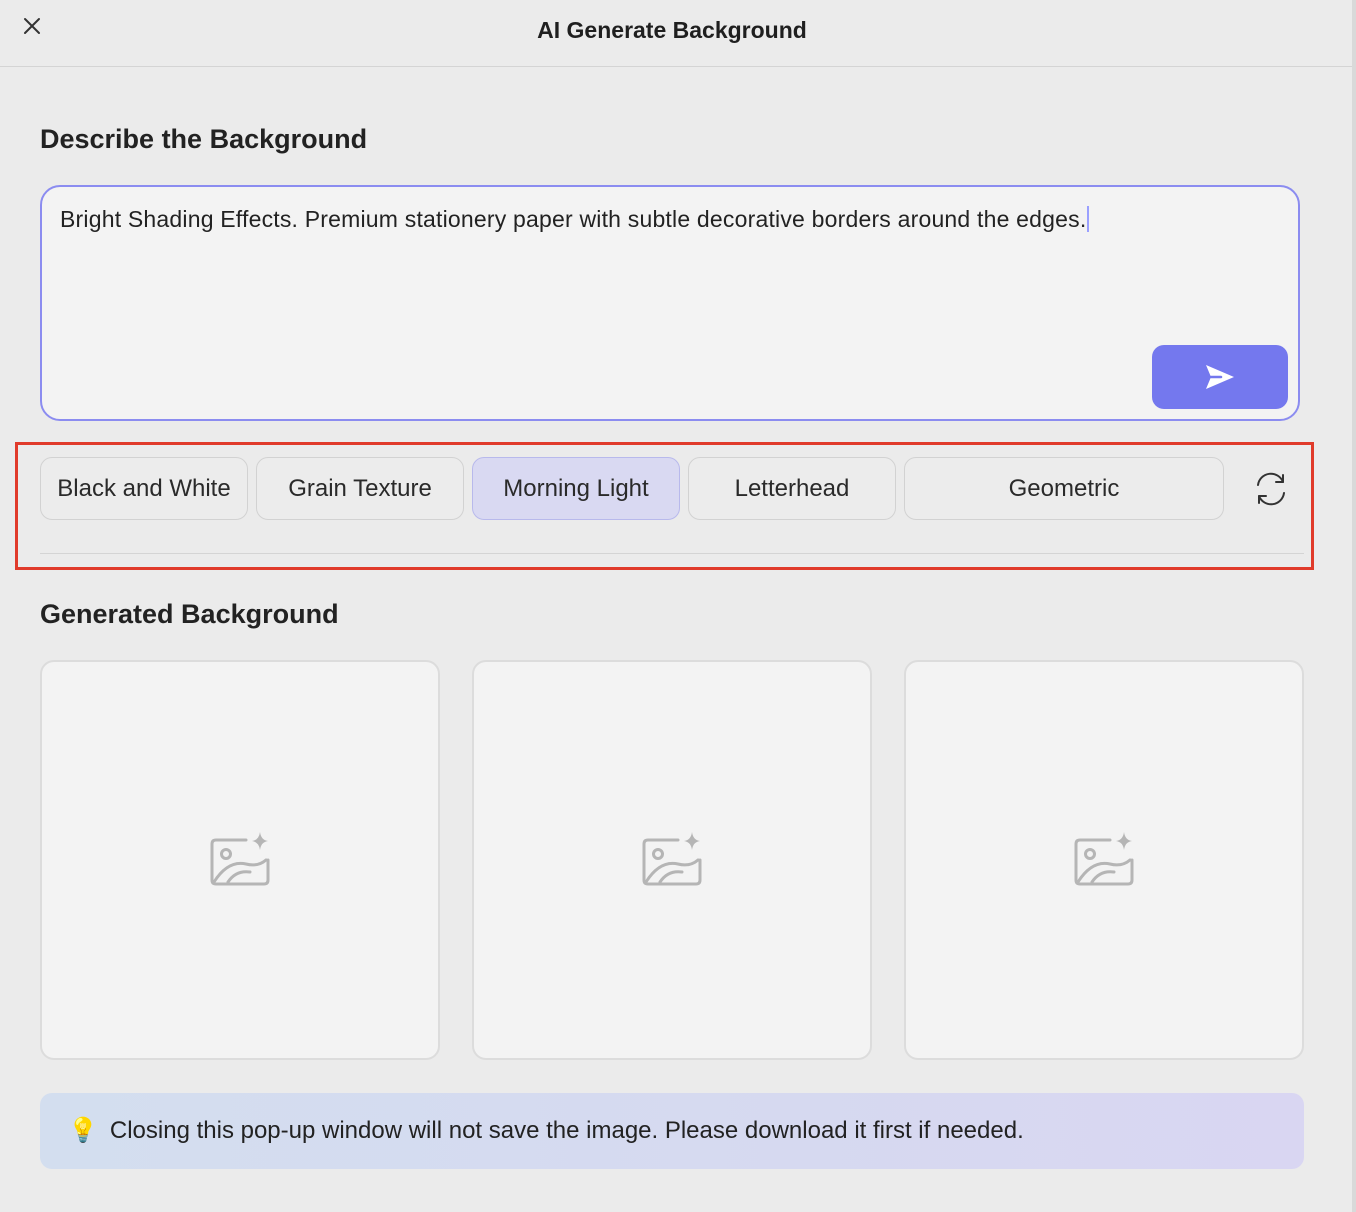  I want to click on describe-section-title: Describe the Background, so click(204, 139).